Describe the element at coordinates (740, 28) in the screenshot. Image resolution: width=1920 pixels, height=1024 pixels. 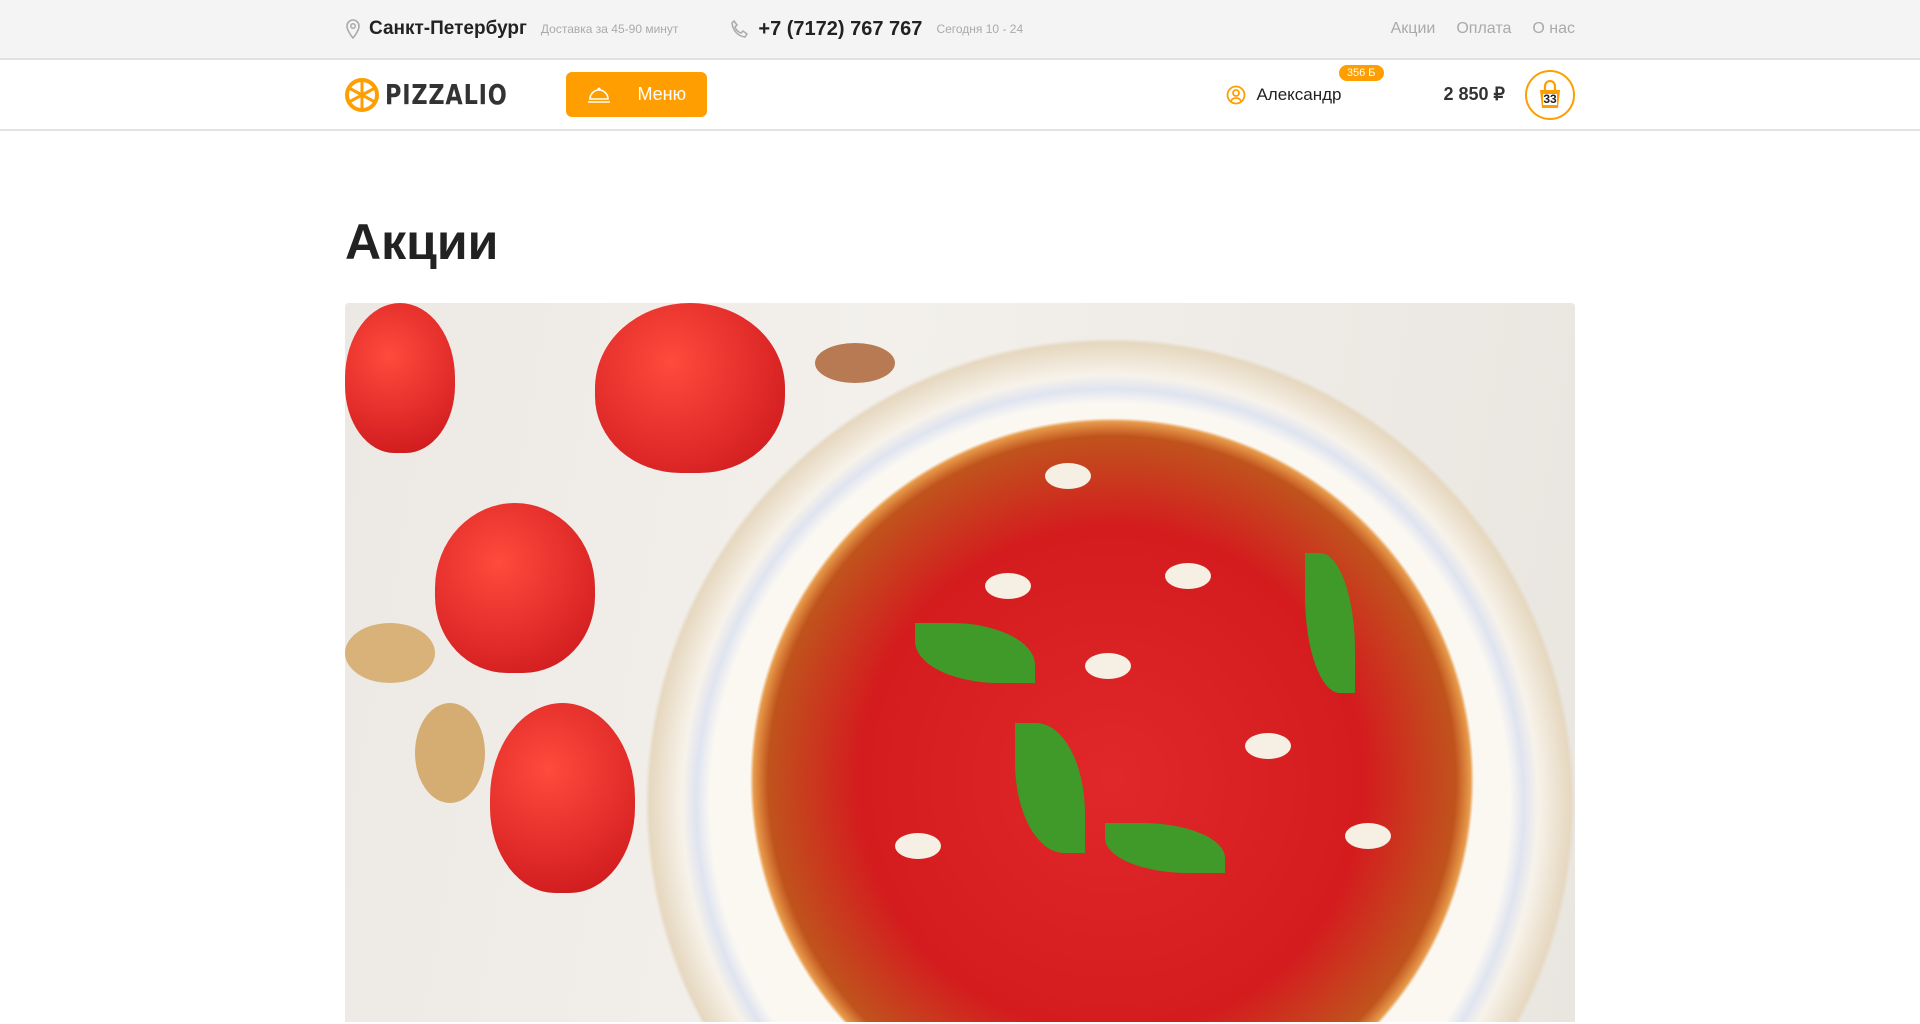
I see `phone-icon` at that location.